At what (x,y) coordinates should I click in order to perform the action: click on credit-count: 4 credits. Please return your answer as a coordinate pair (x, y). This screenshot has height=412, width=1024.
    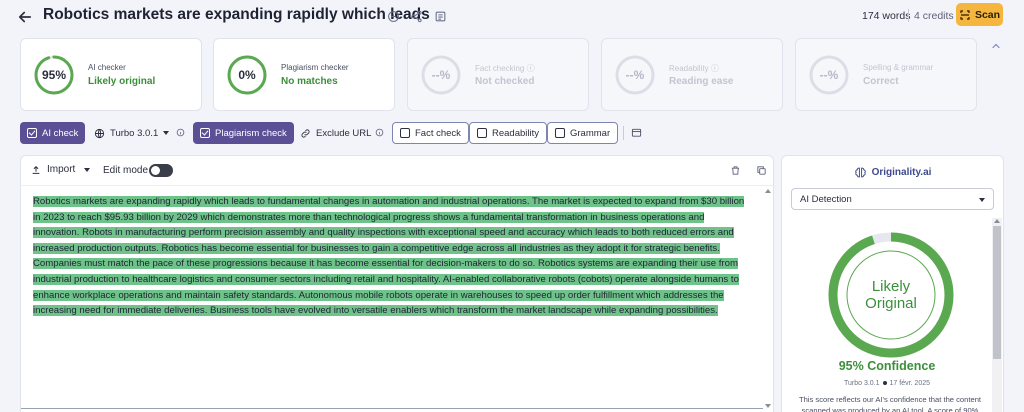
    Looking at the image, I should click on (934, 16).